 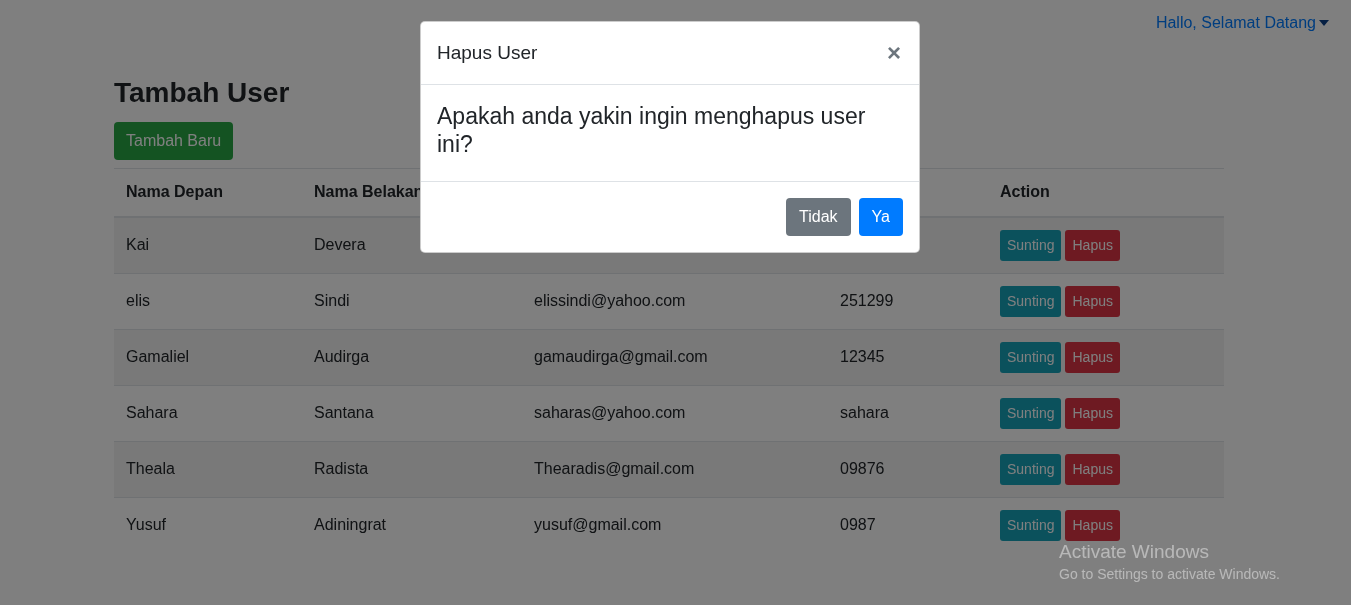 I want to click on table-cell: 12345, so click(x=862, y=357).